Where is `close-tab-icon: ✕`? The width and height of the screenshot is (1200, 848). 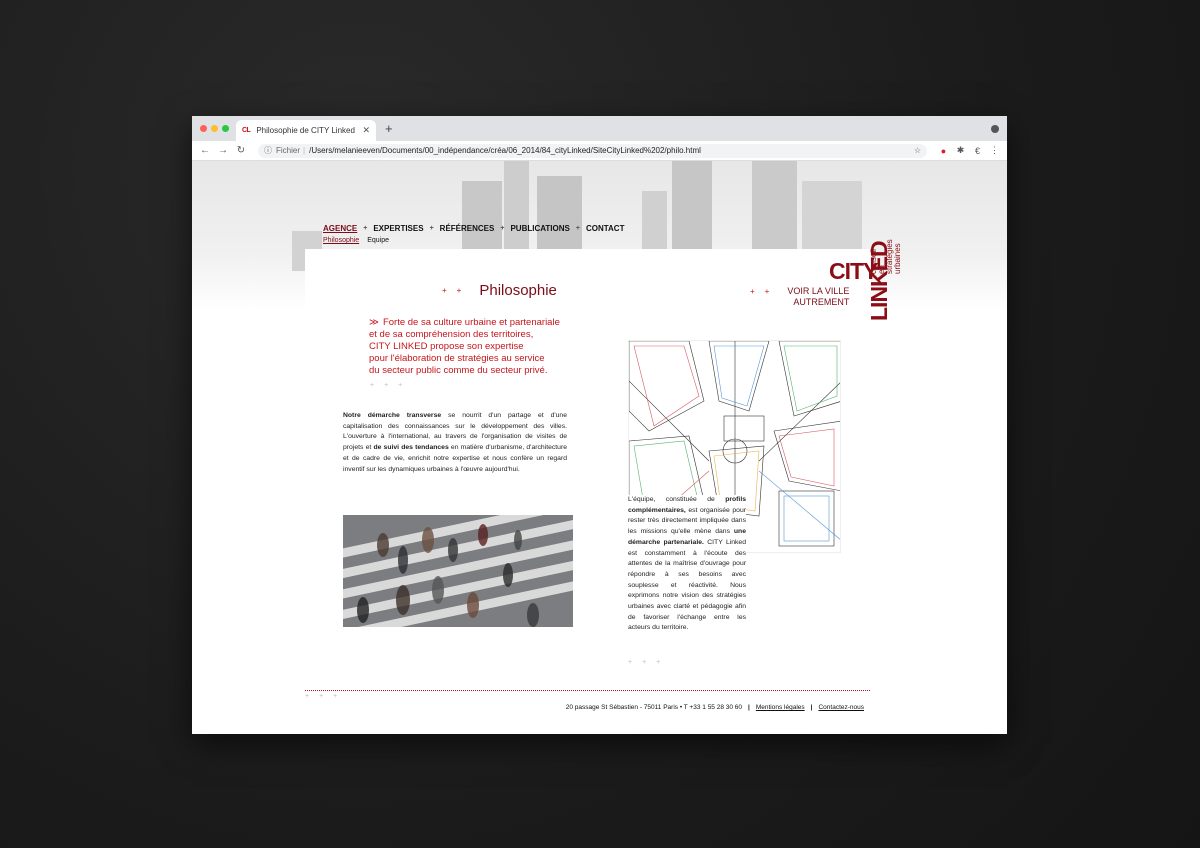
close-tab-icon: ✕ is located at coordinates (366, 130).